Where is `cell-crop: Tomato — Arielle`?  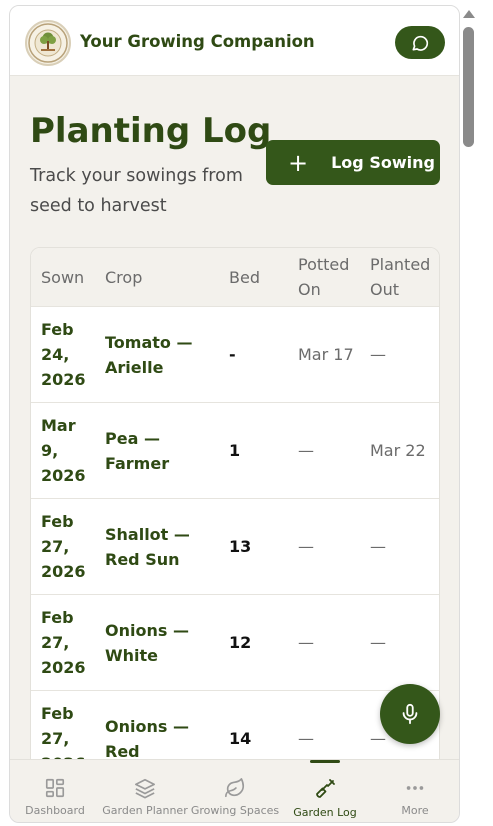
cell-crop: Tomato — Arielle is located at coordinates (149, 354).